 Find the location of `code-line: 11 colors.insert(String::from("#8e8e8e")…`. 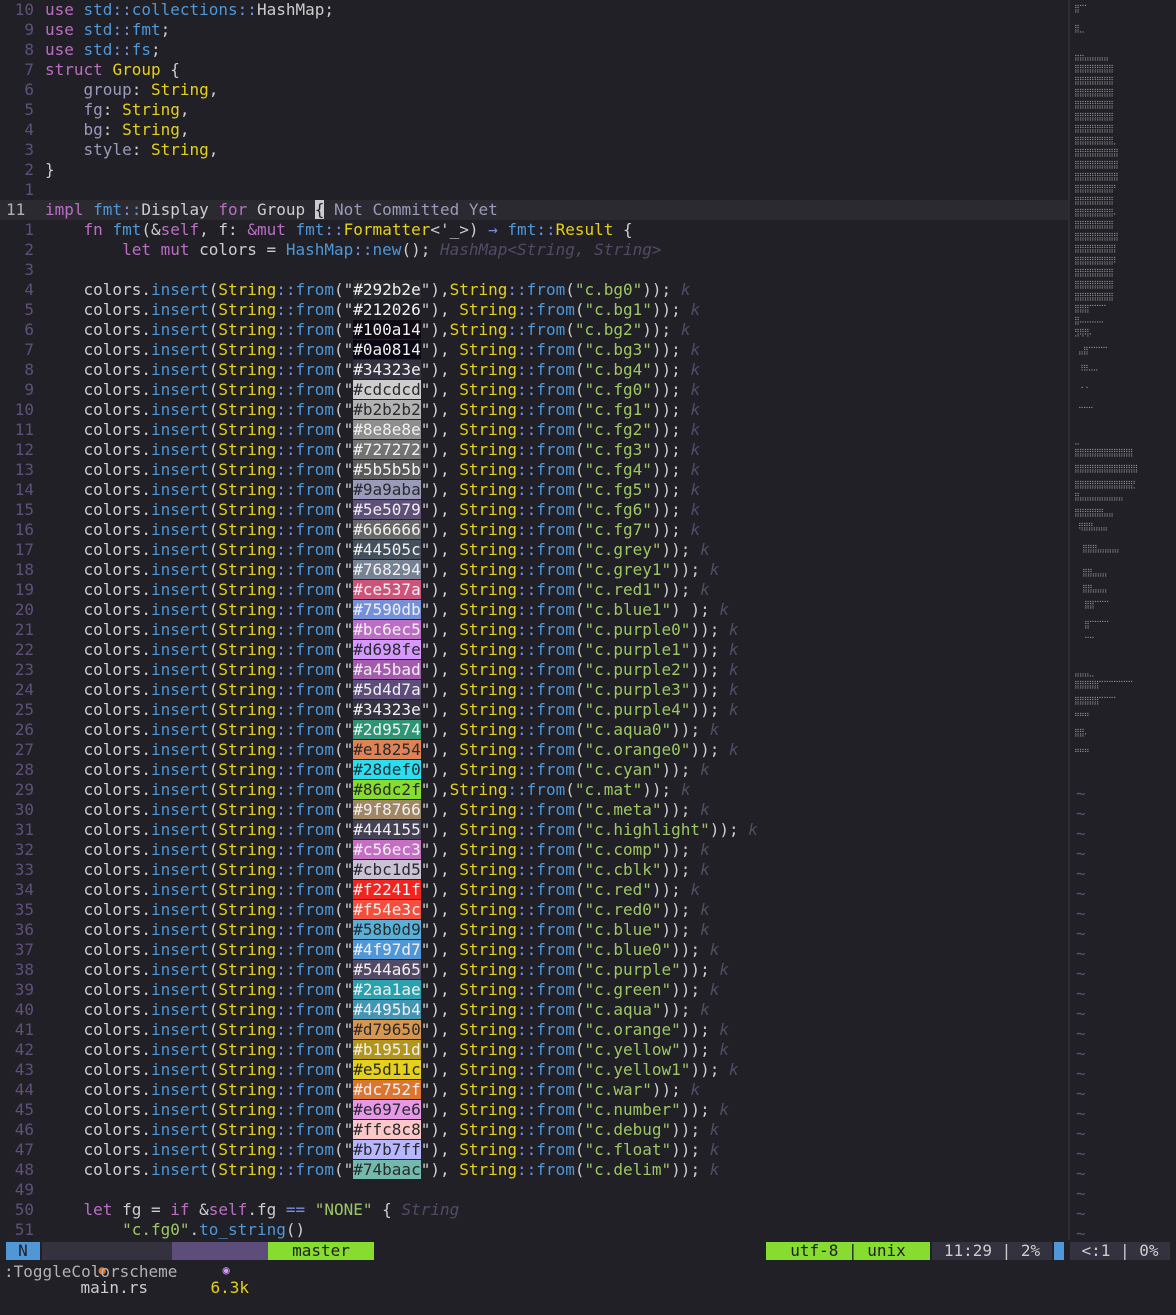

code-line: 11 colors.insert(String::from("#8e8e8e")… is located at coordinates (534, 430).